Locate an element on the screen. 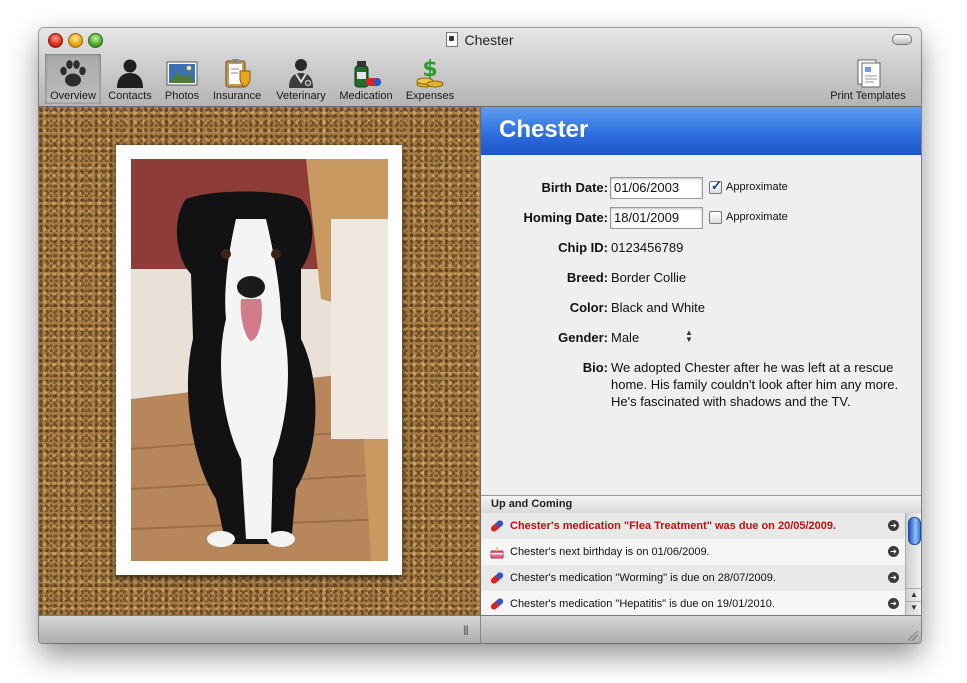 Image resolution: width=967 pixels, height=683 pixels. homing-date-field: 18/01/2009 is located at coordinates (656, 218).